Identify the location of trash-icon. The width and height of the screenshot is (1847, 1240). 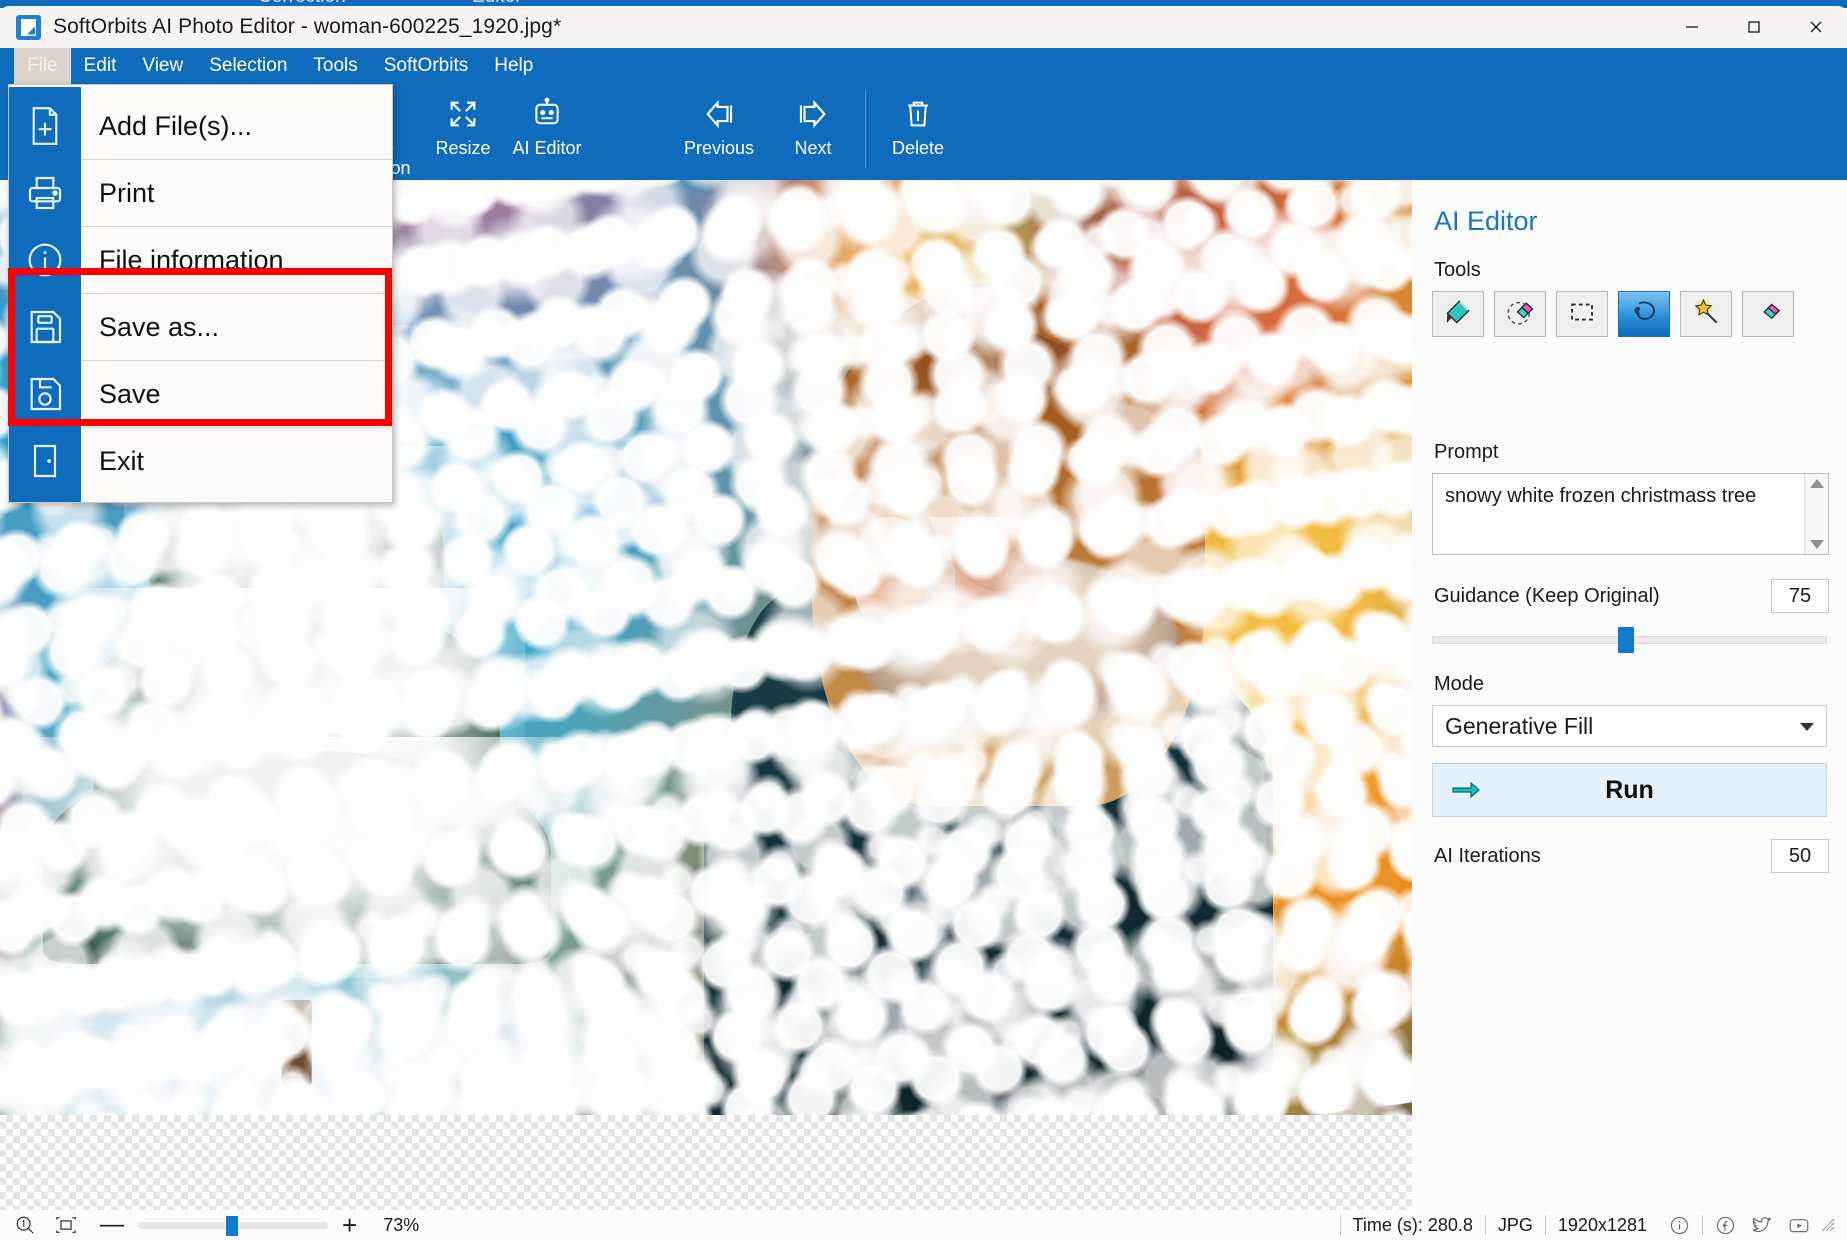
(918, 114).